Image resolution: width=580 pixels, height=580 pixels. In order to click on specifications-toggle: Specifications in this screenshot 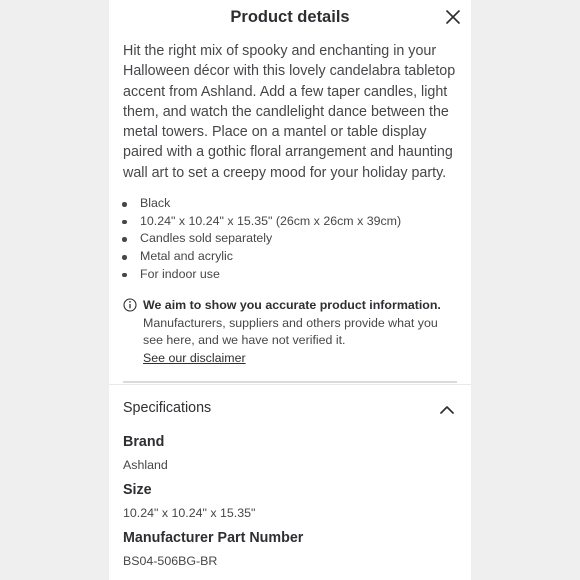, I will do `click(291, 409)`.